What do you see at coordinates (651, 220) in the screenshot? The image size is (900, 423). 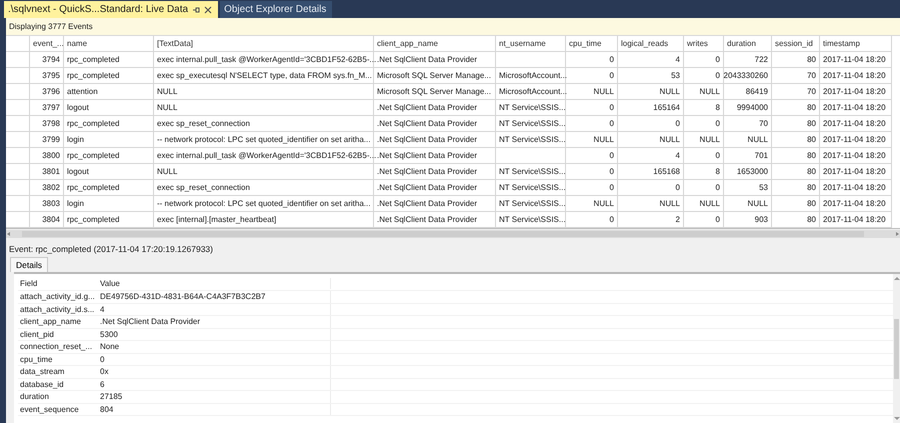 I see `table-cell: 2` at bounding box center [651, 220].